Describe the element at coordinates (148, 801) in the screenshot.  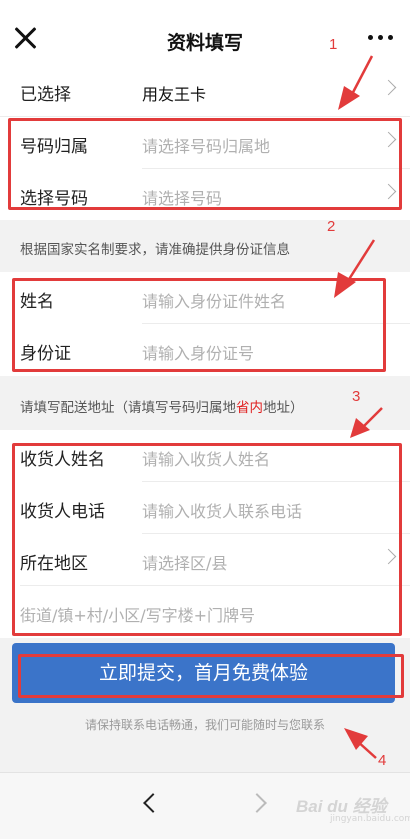
I see `back-arrow-icon` at that location.